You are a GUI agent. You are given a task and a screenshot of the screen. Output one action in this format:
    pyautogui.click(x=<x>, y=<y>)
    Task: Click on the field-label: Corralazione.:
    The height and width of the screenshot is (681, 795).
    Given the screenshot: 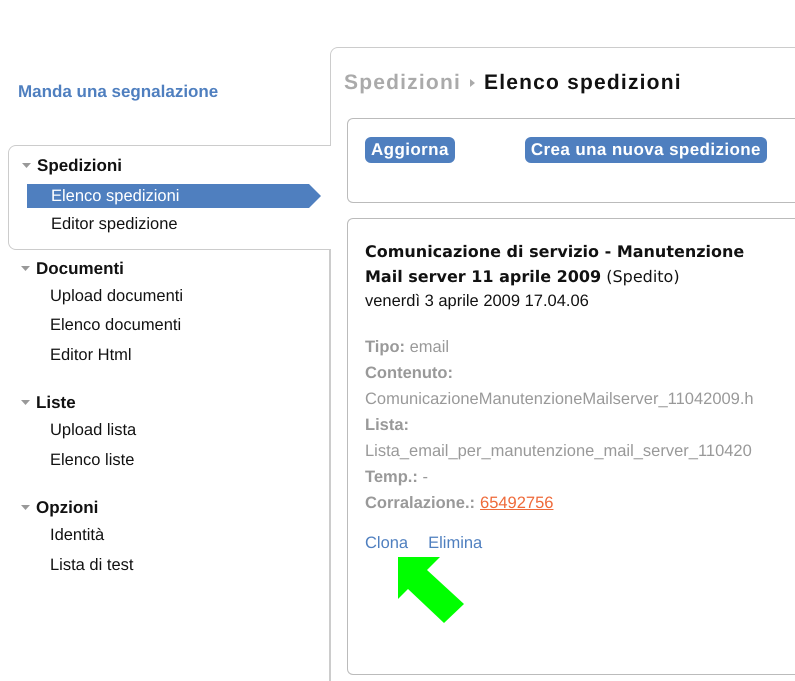 What is the action you would take?
    pyautogui.click(x=420, y=503)
    